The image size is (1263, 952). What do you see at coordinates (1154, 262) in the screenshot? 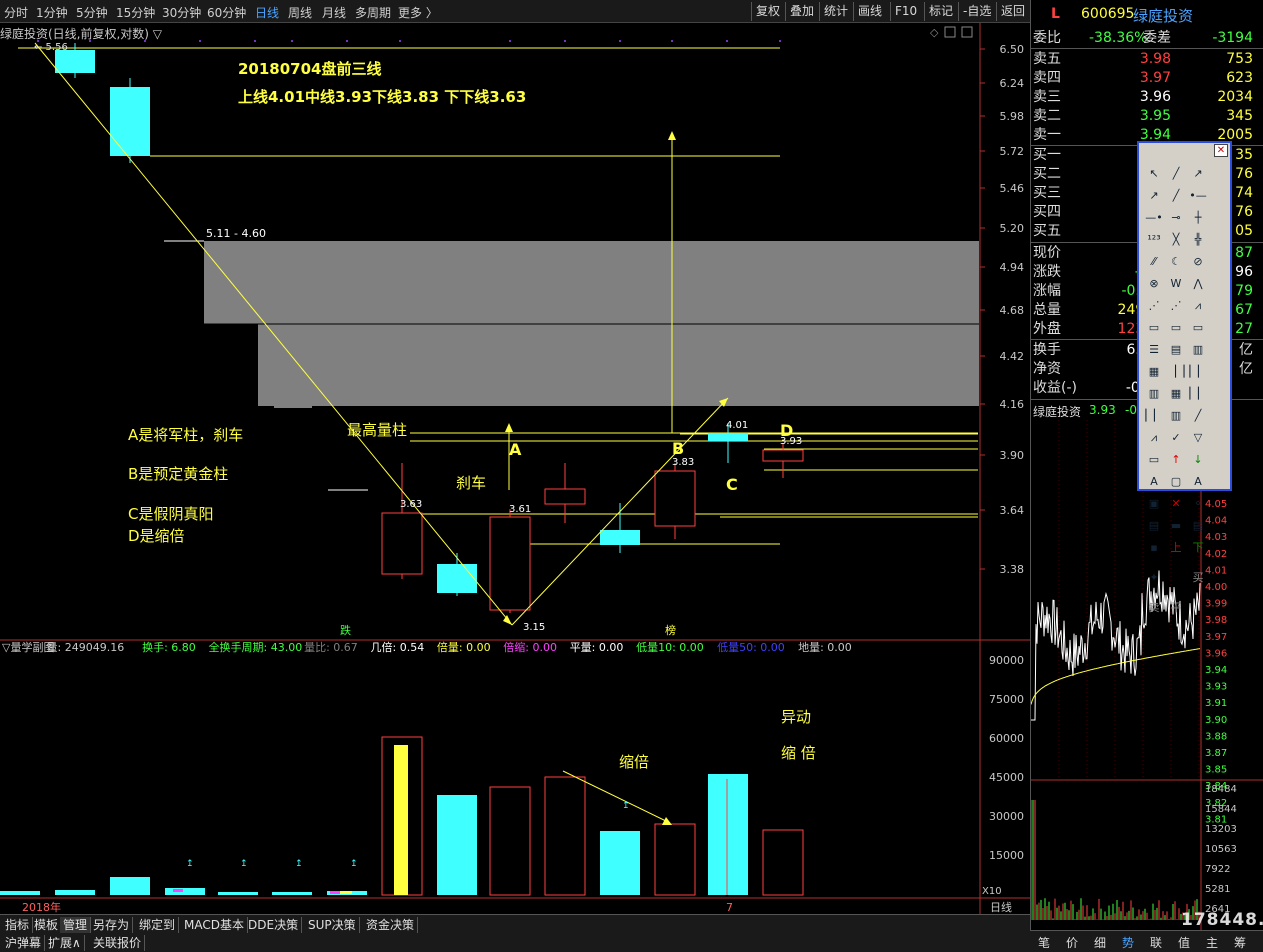
I see `draw-tool-icon-12: ⁄⁄` at bounding box center [1154, 262].